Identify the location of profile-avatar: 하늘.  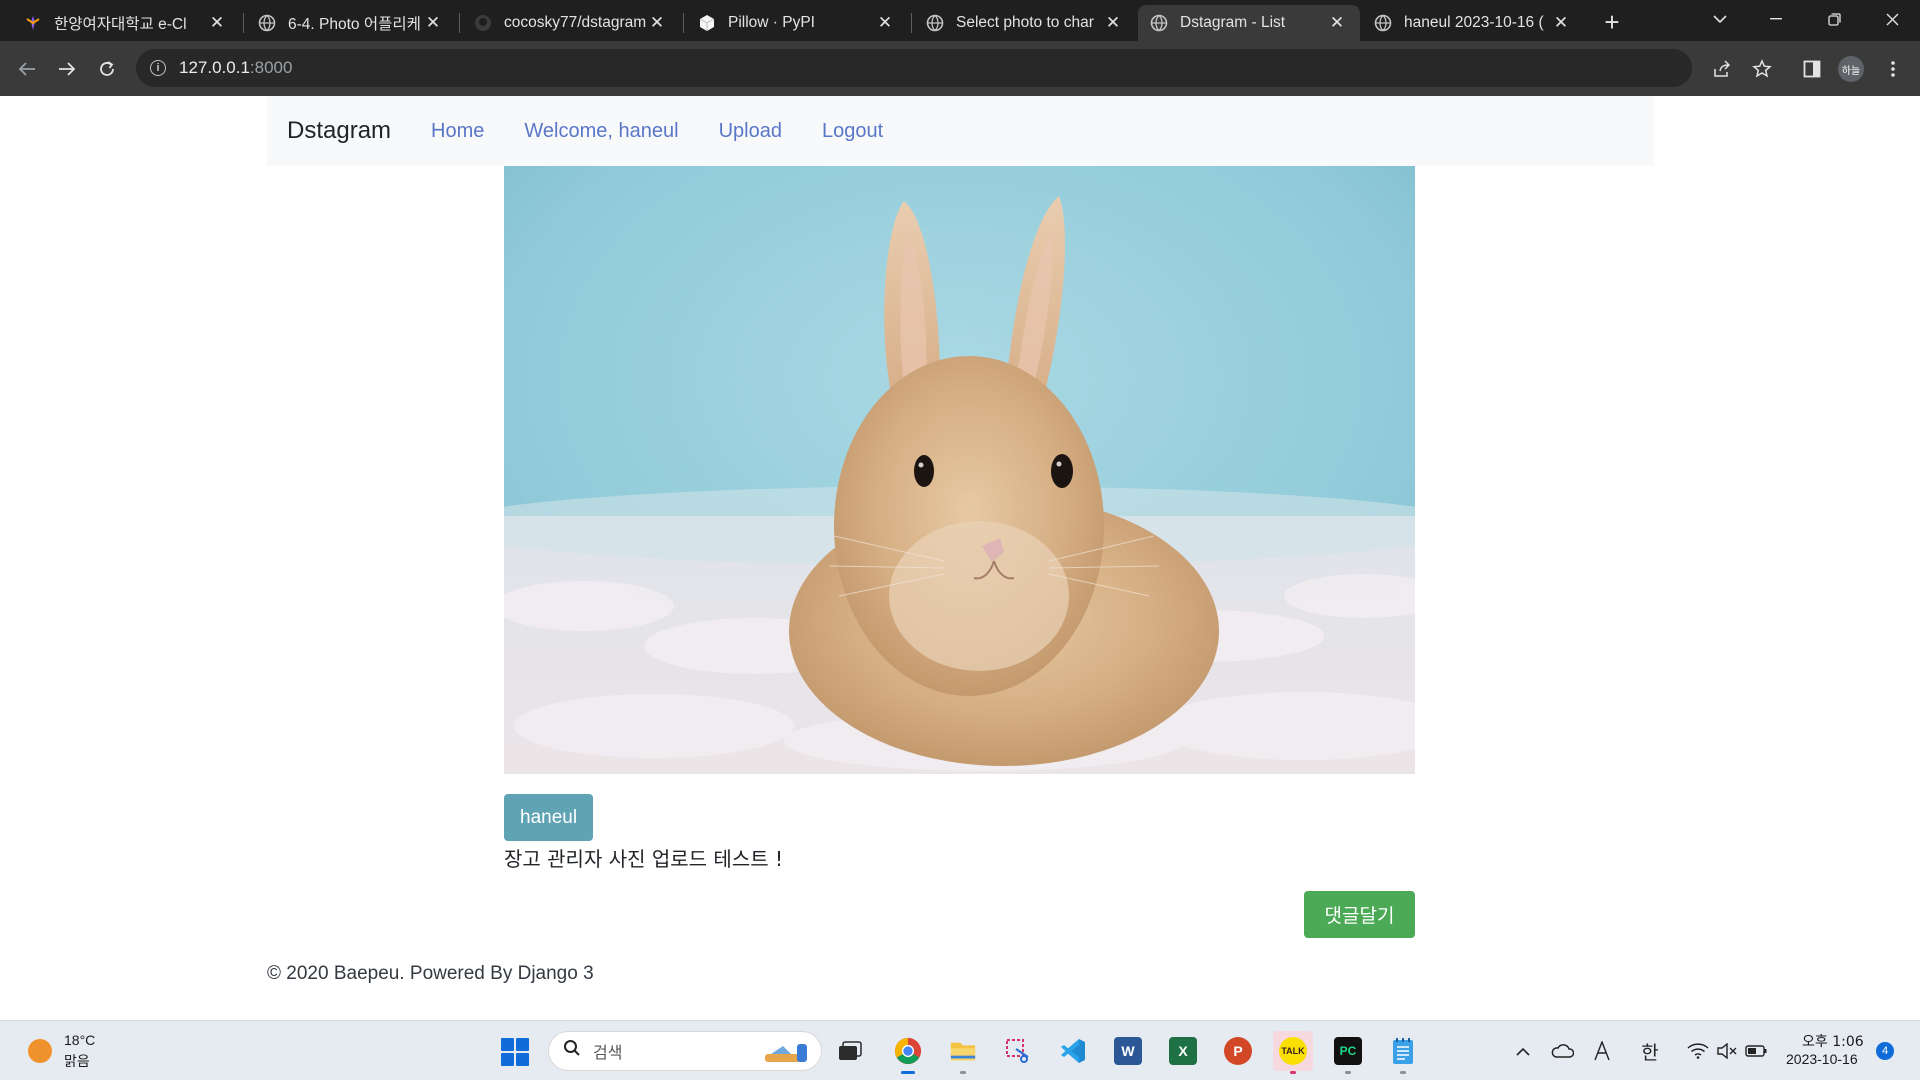
(1851, 69).